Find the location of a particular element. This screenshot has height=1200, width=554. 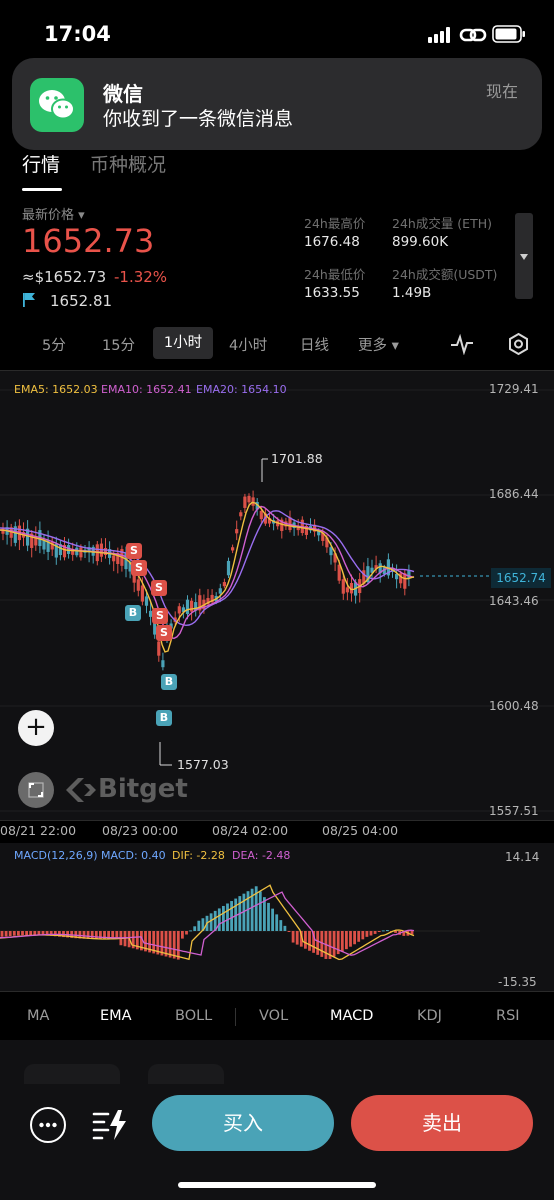

macd-value-legend: MACD: 0.40 is located at coordinates (133, 855).